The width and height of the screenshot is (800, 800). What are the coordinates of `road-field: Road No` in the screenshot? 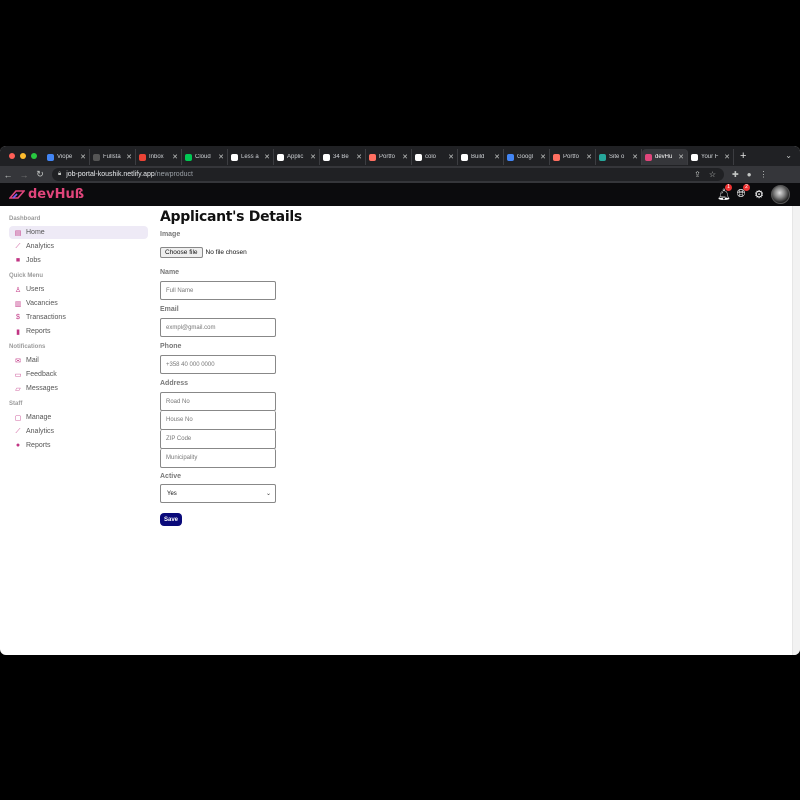 It's located at (218, 401).